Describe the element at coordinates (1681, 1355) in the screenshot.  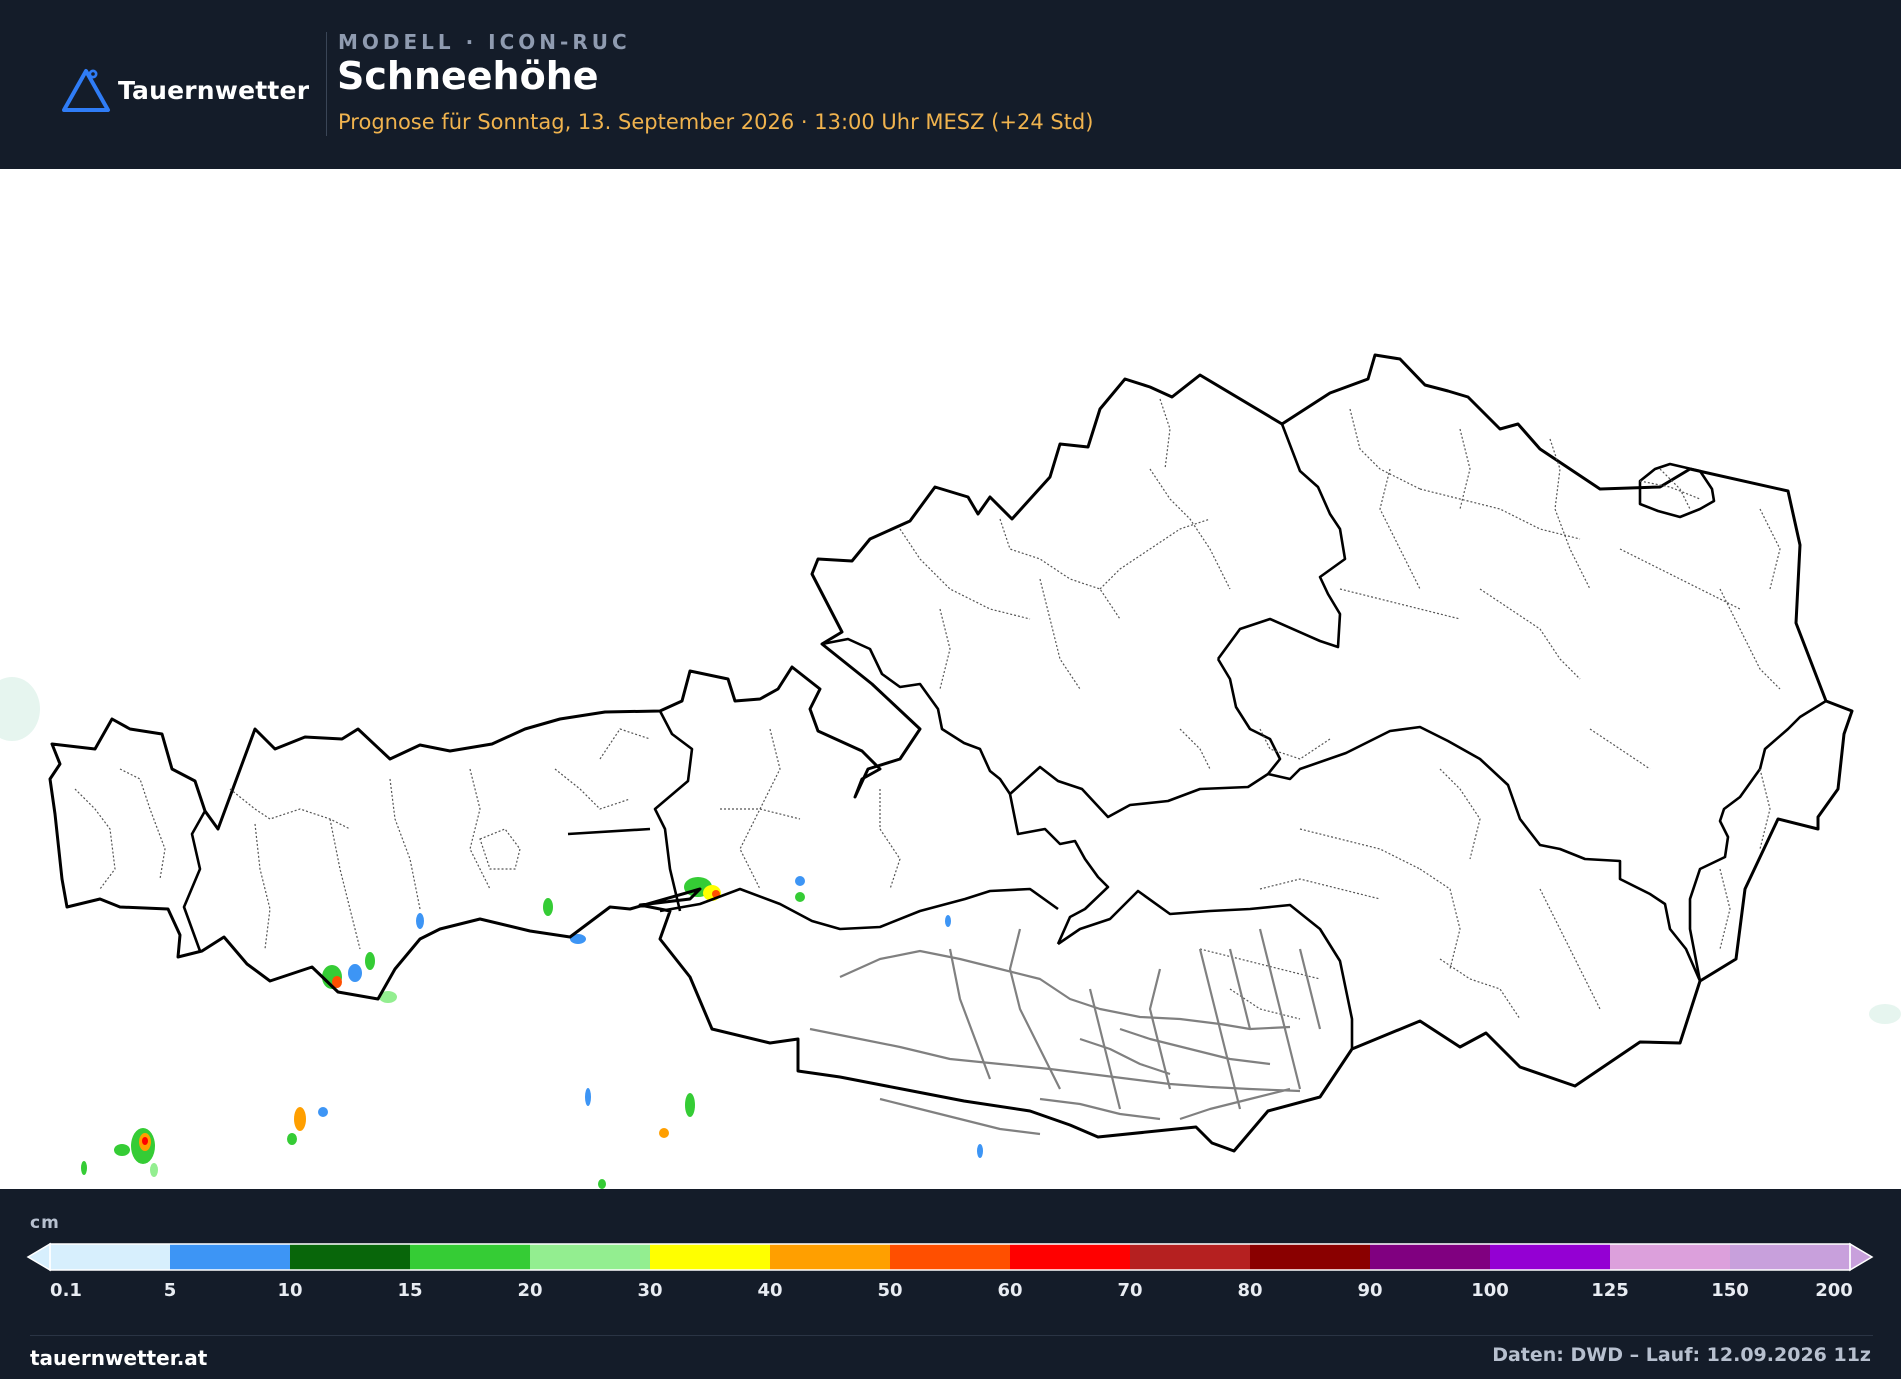
I see `data-credit: Daten: DWD – Lauf: 12.09.2026 11z` at that location.